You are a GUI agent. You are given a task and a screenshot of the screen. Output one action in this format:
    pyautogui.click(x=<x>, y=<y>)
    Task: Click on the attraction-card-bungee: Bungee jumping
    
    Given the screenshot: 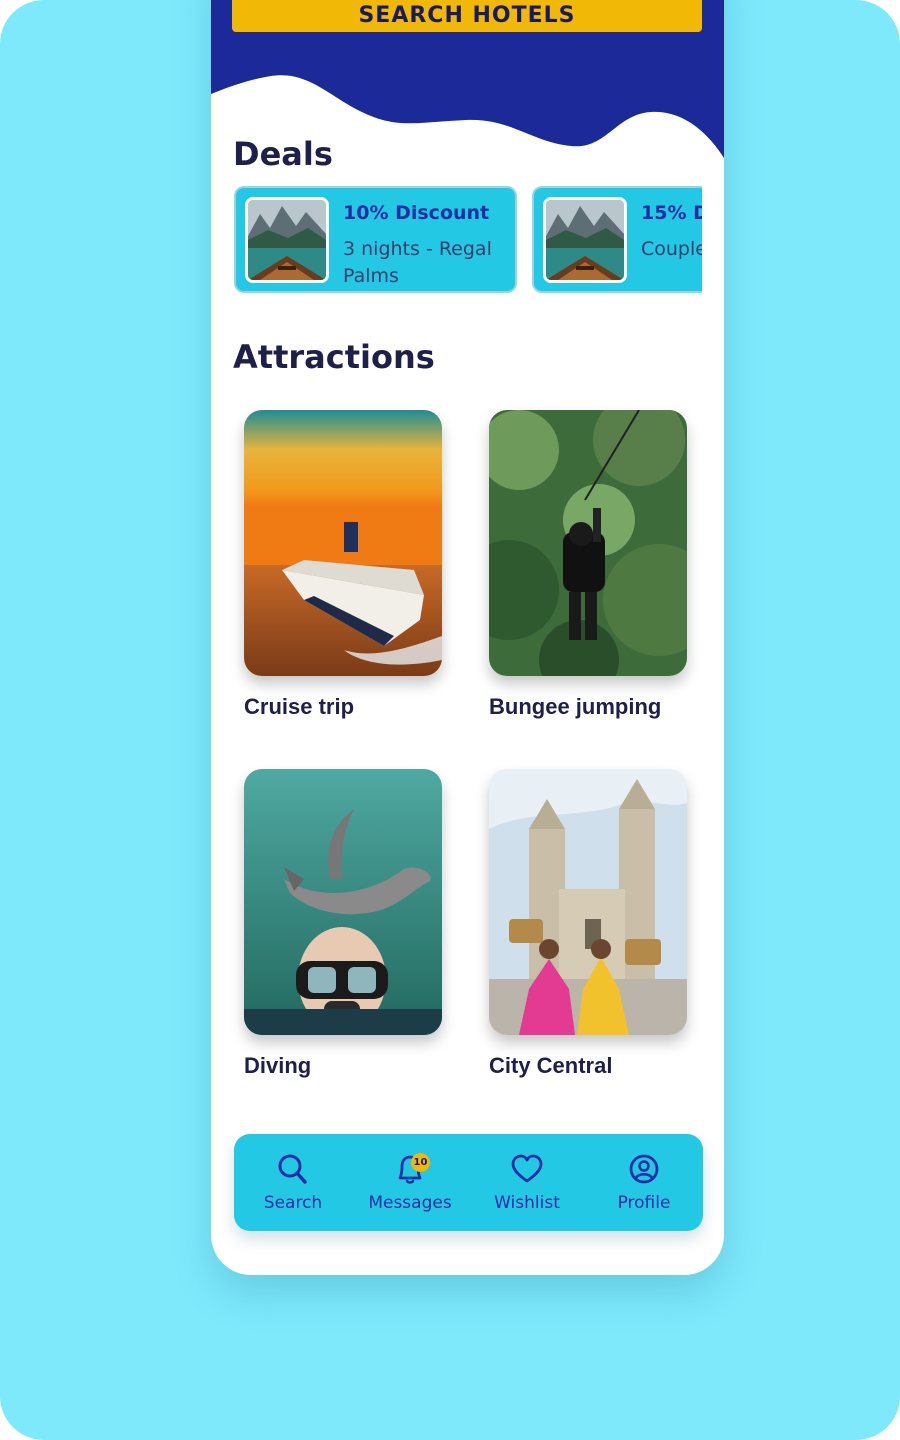 What is the action you would take?
    pyautogui.click(x=588, y=565)
    